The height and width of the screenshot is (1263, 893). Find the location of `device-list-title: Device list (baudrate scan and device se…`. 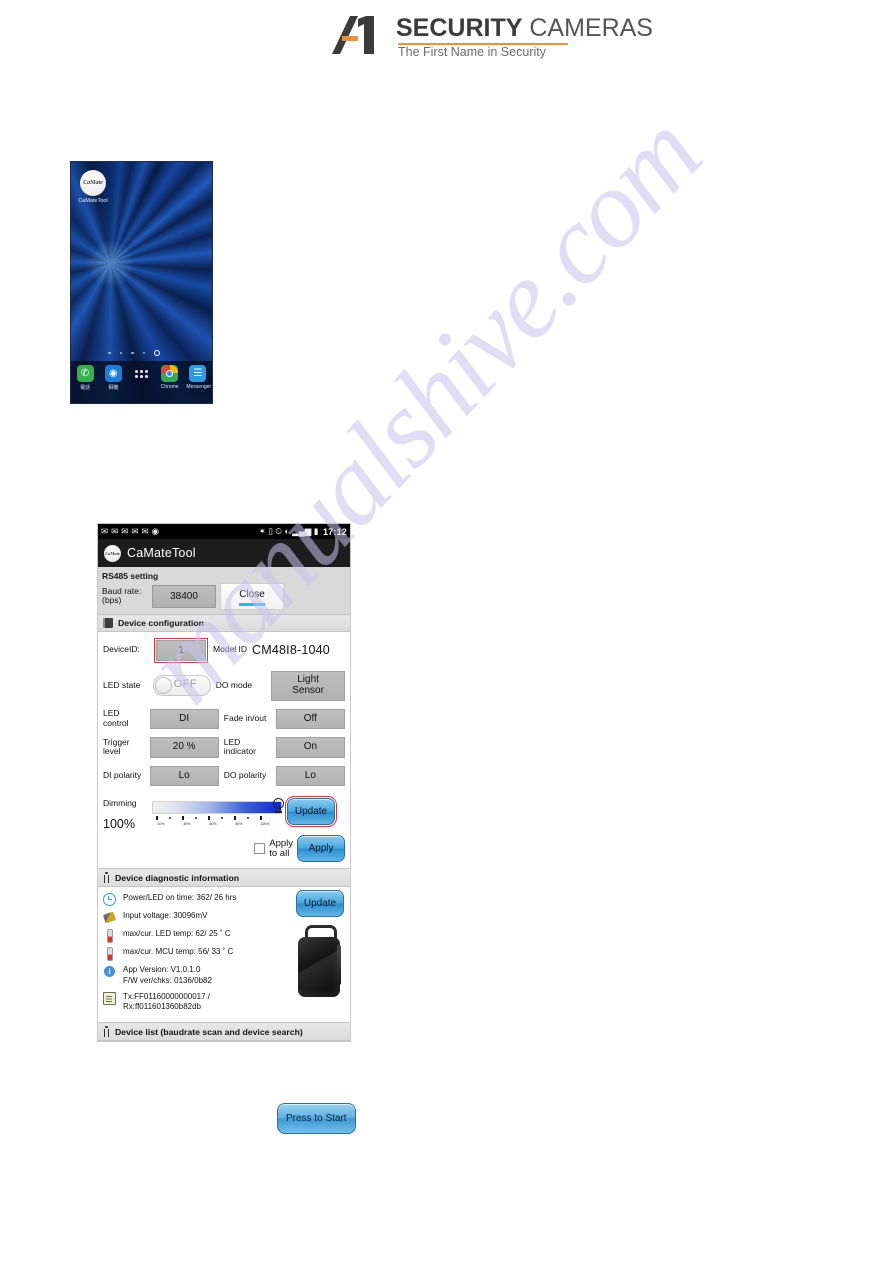

device-list-title: Device list (baudrate scan and device se… is located at coordinates (209, 1031).